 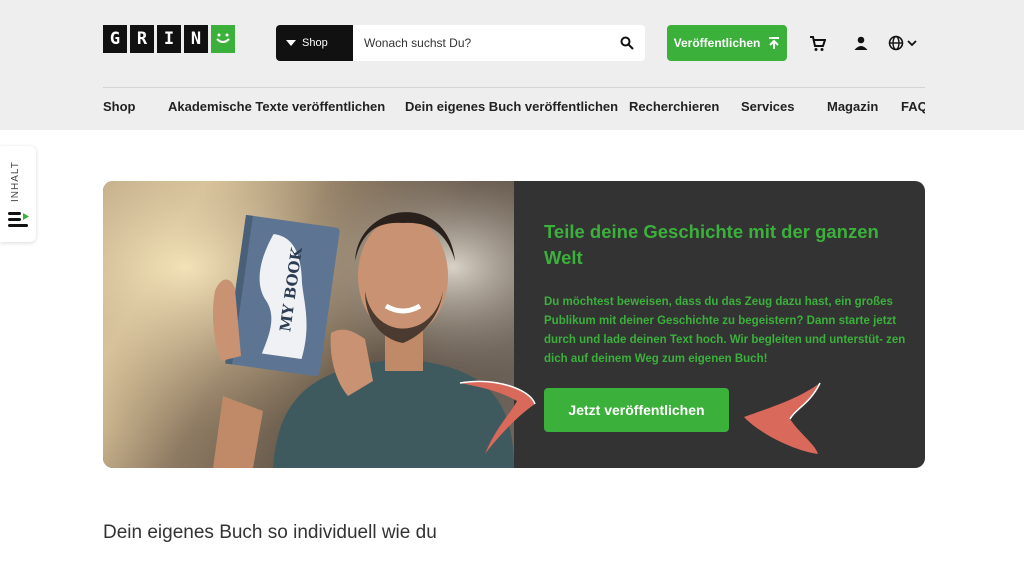 I want to click on search-category-dropdown: Shop, so click(x=314, y=43).